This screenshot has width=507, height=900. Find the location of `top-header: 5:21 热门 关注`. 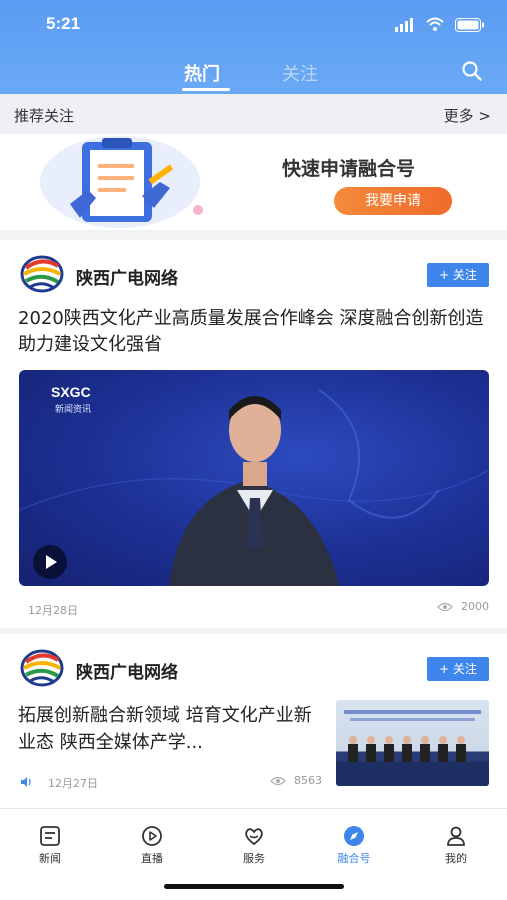

top-header: 5:21 热门 关注 is located at coordinates (253, 47).